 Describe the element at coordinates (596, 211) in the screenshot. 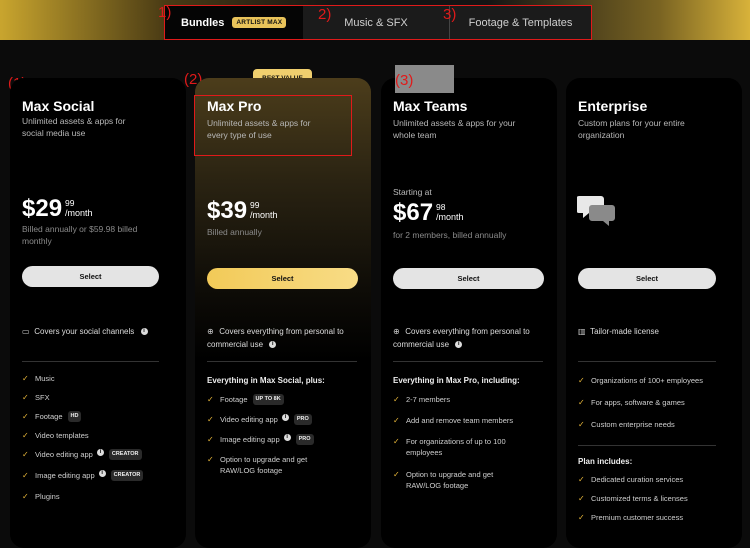

I see `chat-bubbles-icon` at that location.